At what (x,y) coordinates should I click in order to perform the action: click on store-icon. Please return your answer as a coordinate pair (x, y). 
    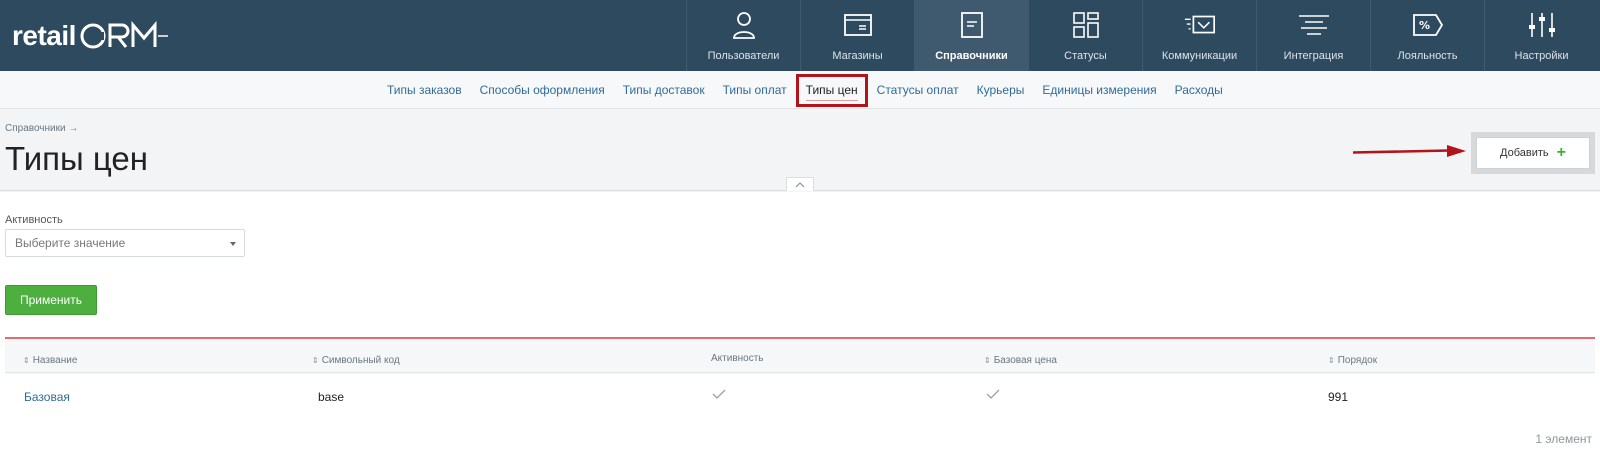
    Looking at the image, I should click on (858, 25).